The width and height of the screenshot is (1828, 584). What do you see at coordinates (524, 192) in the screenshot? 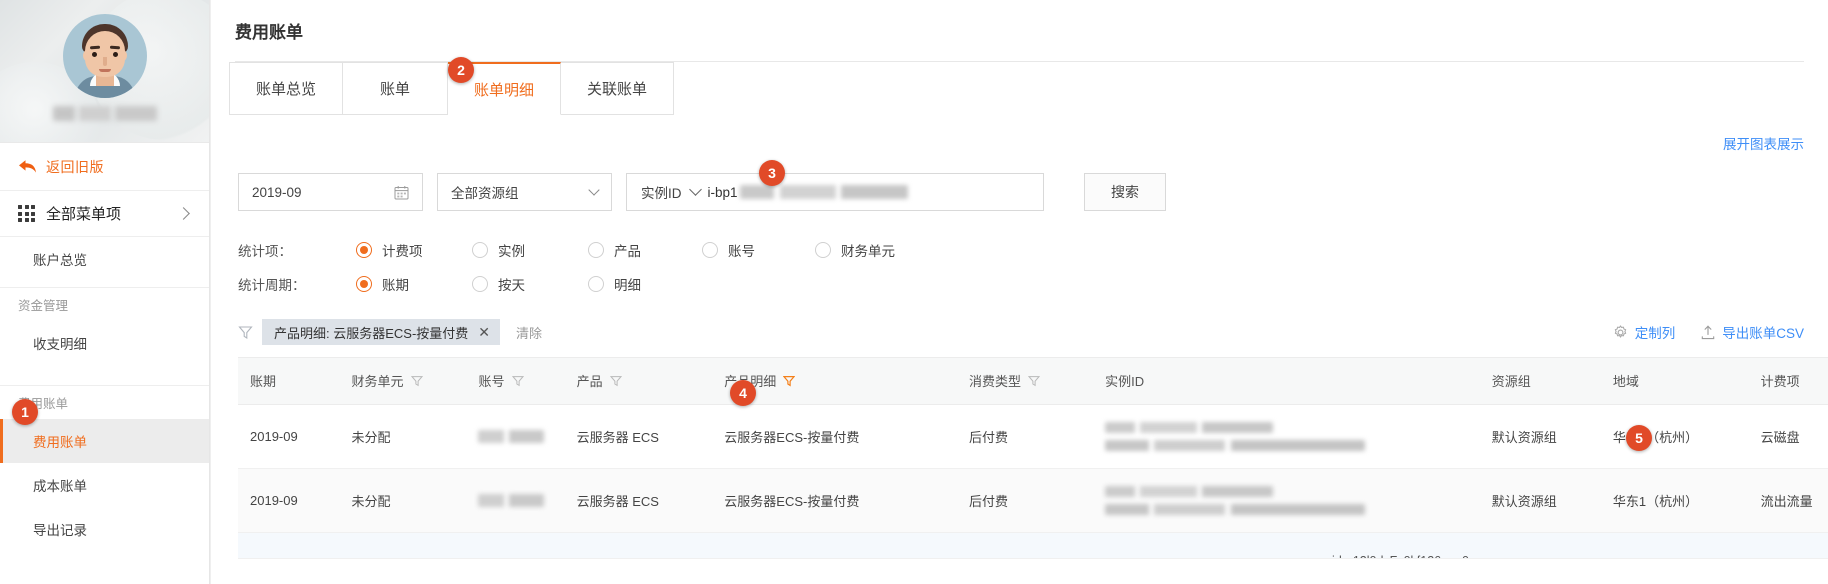
I see `resource-group-select: 全部资源组` at bounding box center [524, 192].